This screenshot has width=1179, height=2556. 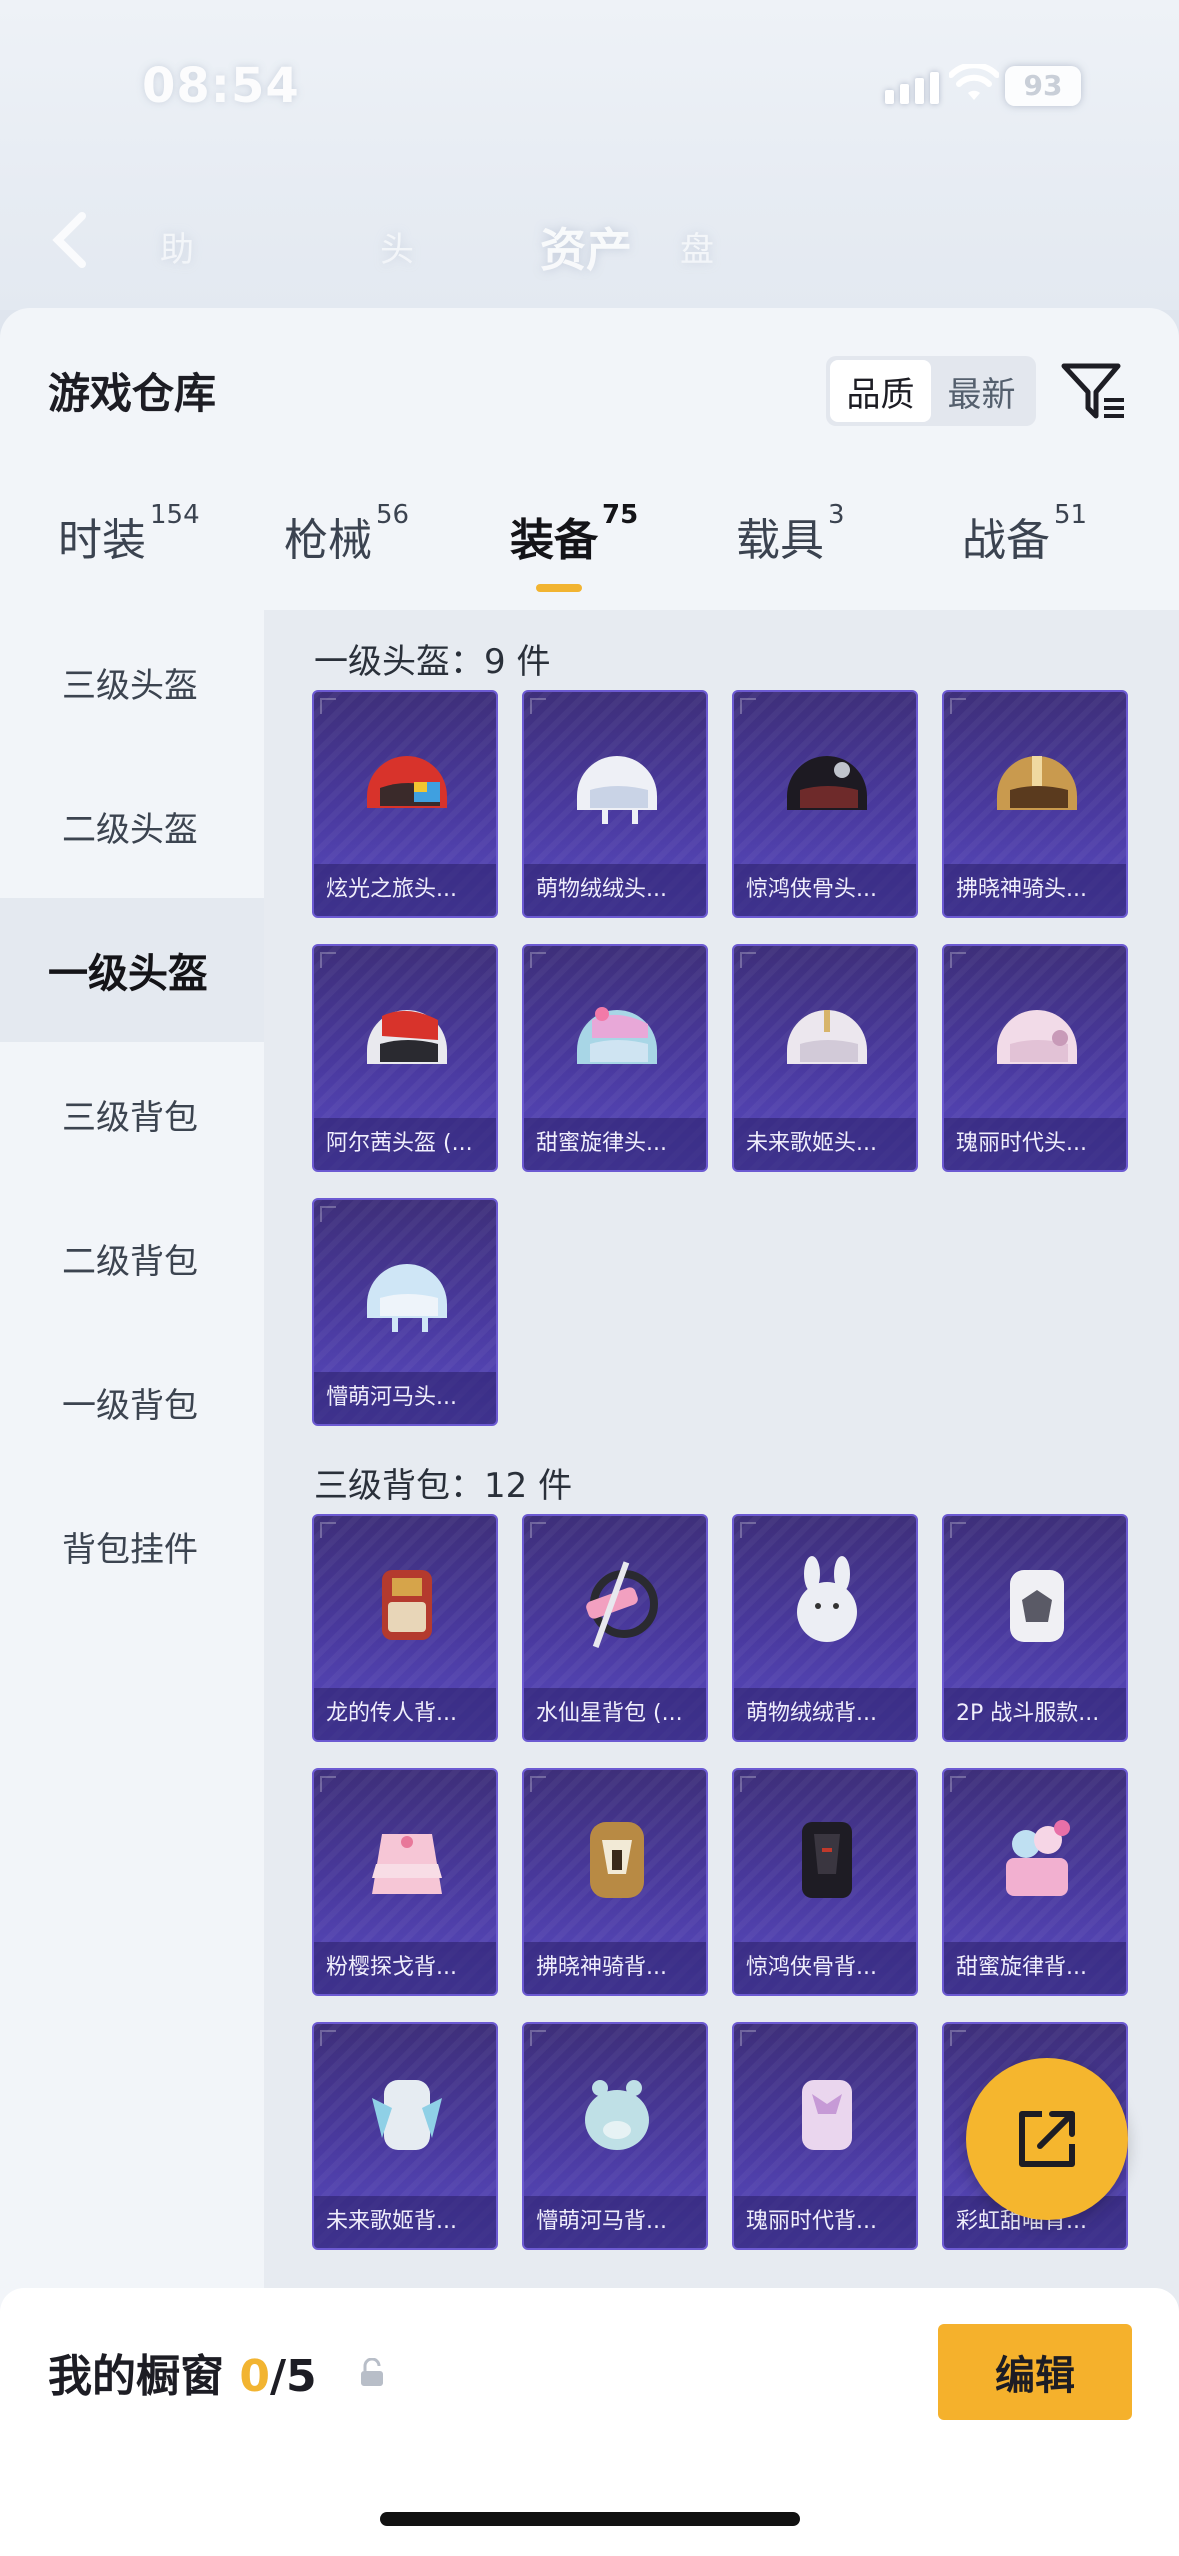 I want to click on sidebar-item-helmet-2: 二级头盔, so click(x=132, y=826).